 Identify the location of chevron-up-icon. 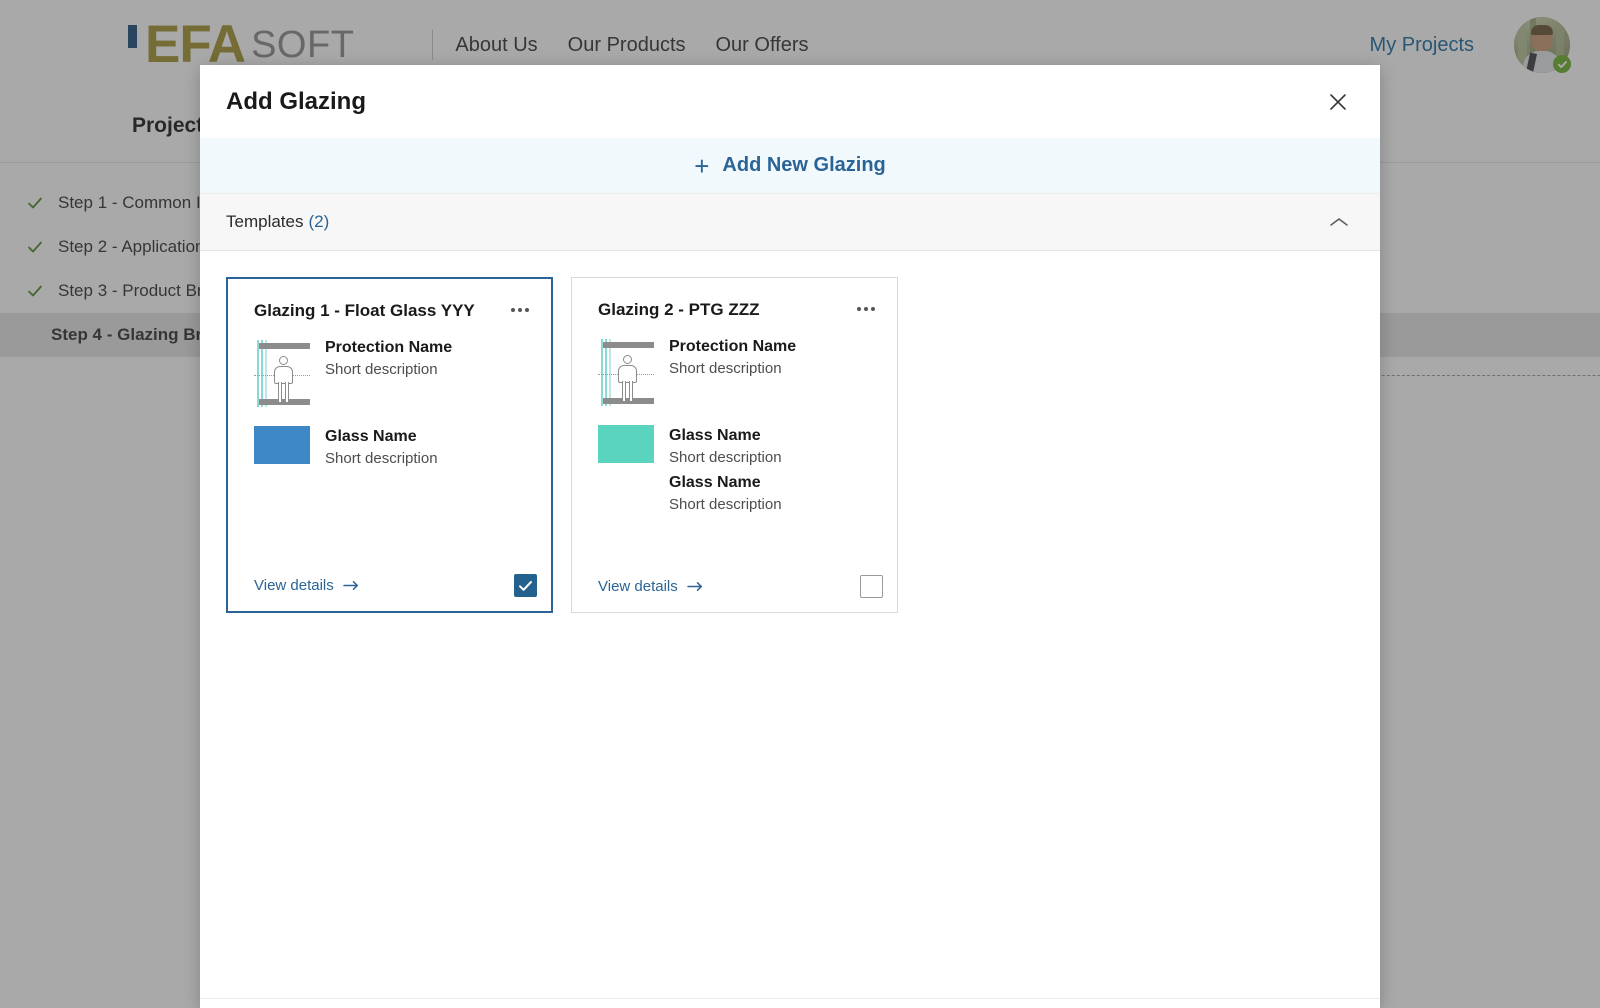
(1339, 222).